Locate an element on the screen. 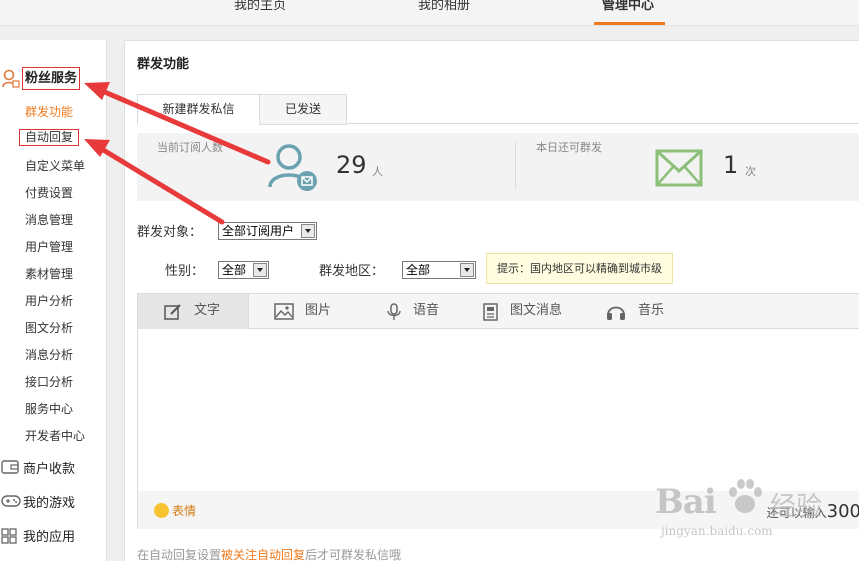  sidebar-group-my-games: 我的游戏 is located at coordinates (53, 502).